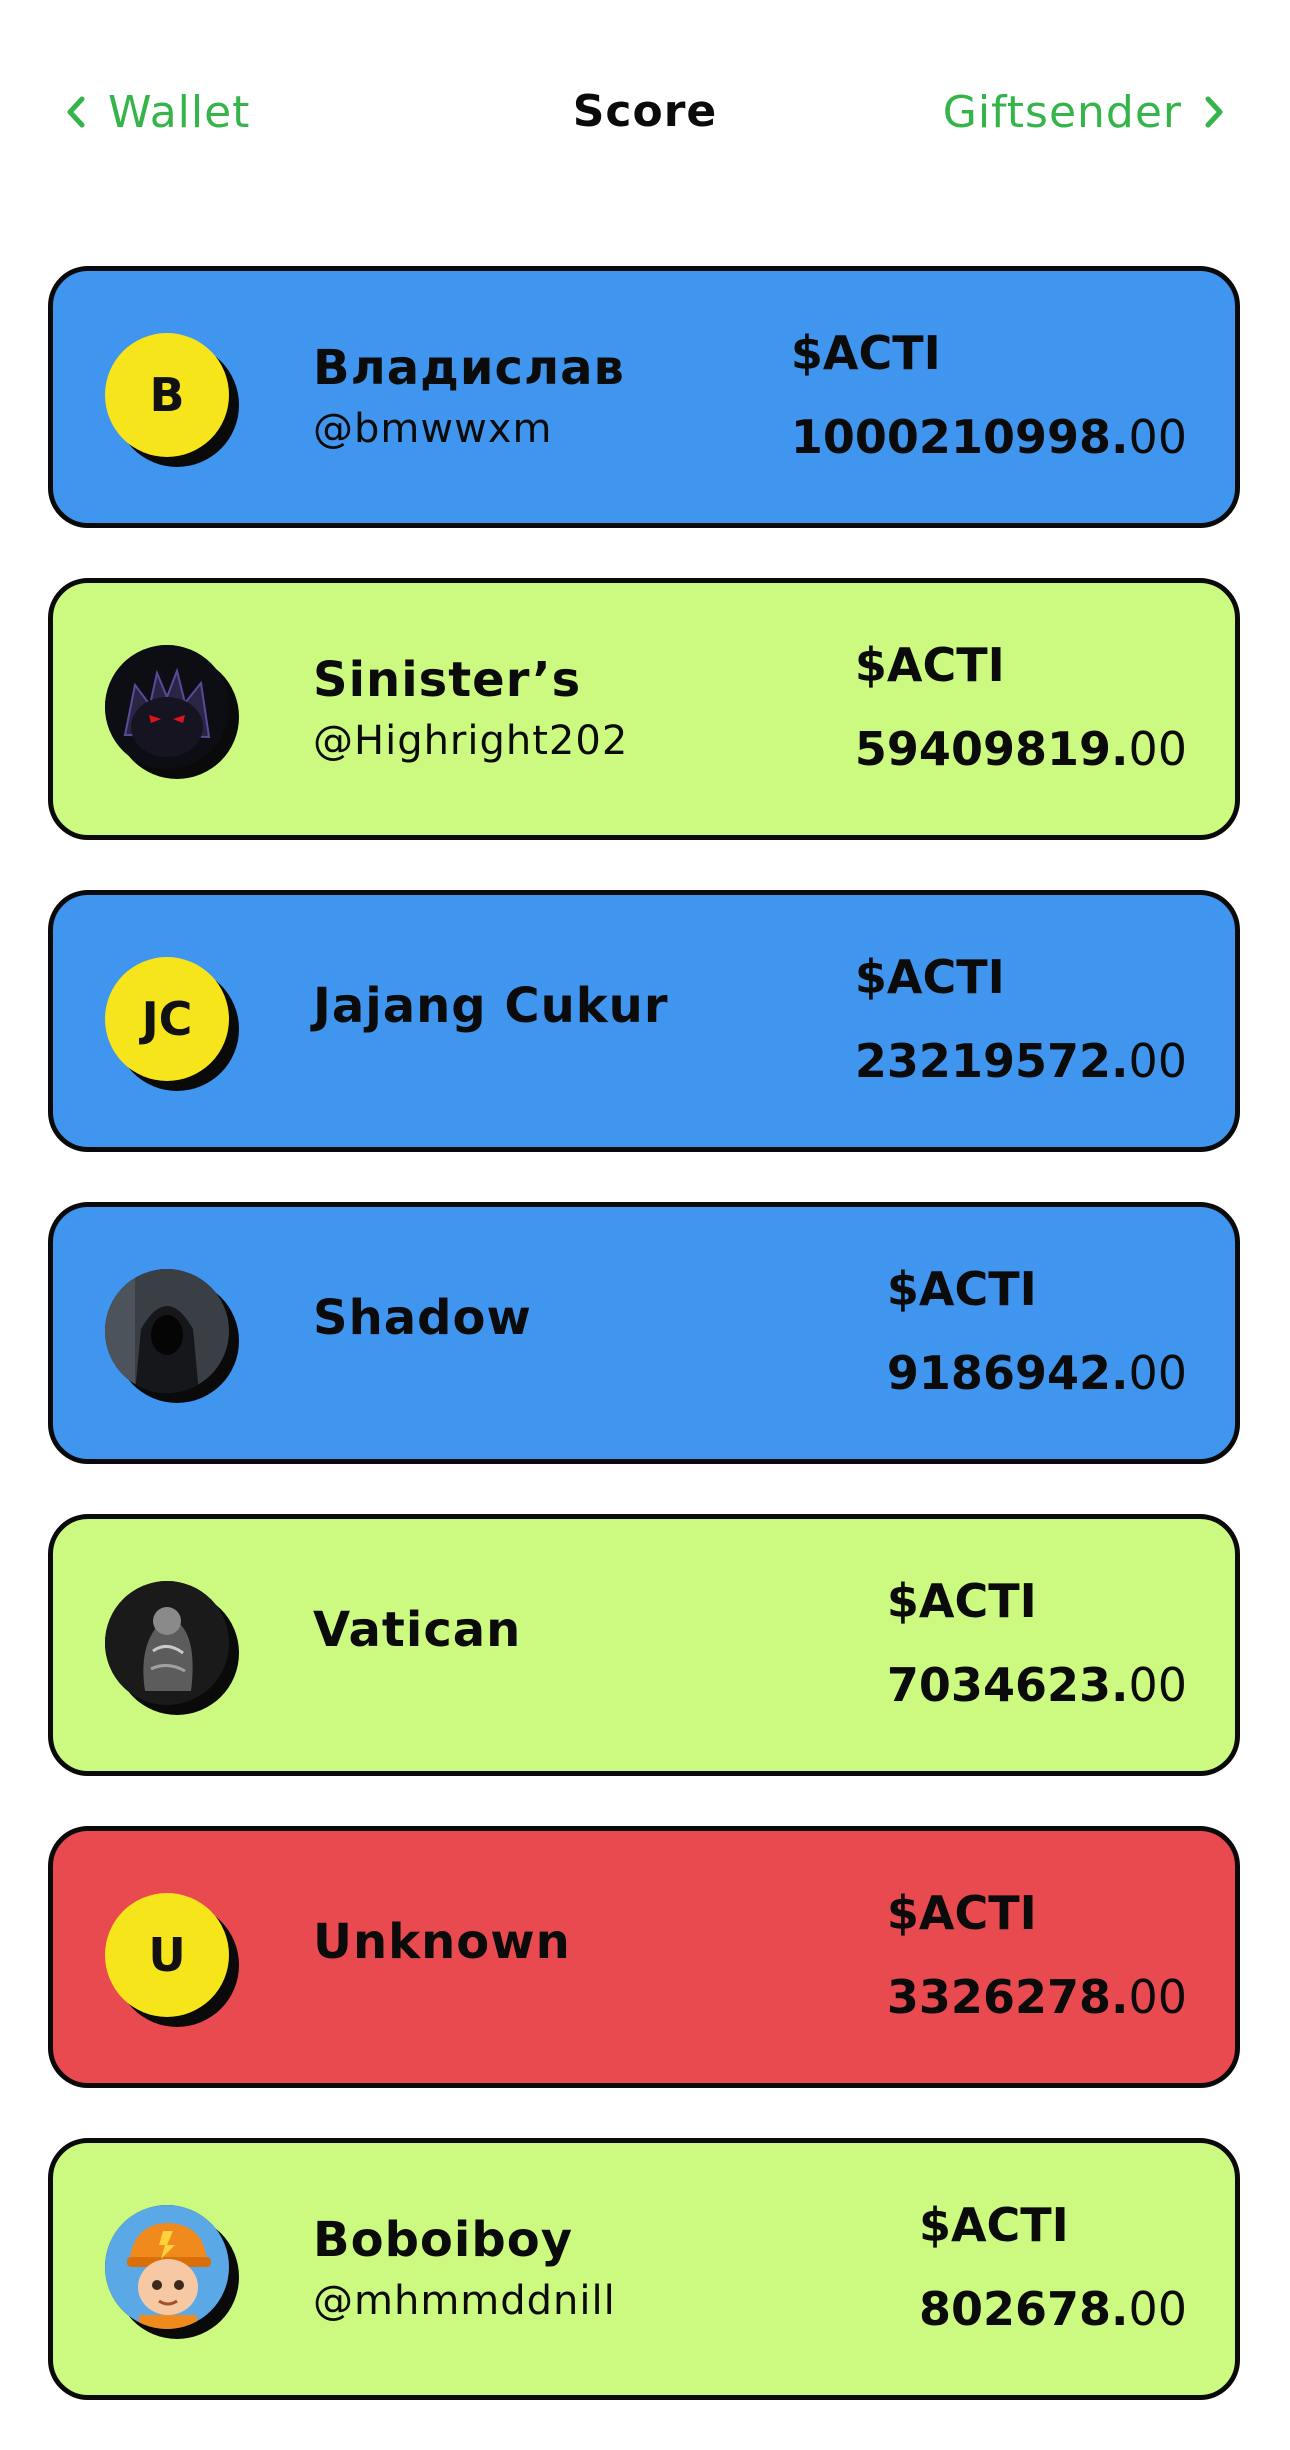 The image size is (1290, 2450). I want to click on avatar: B, so click(173, 401).